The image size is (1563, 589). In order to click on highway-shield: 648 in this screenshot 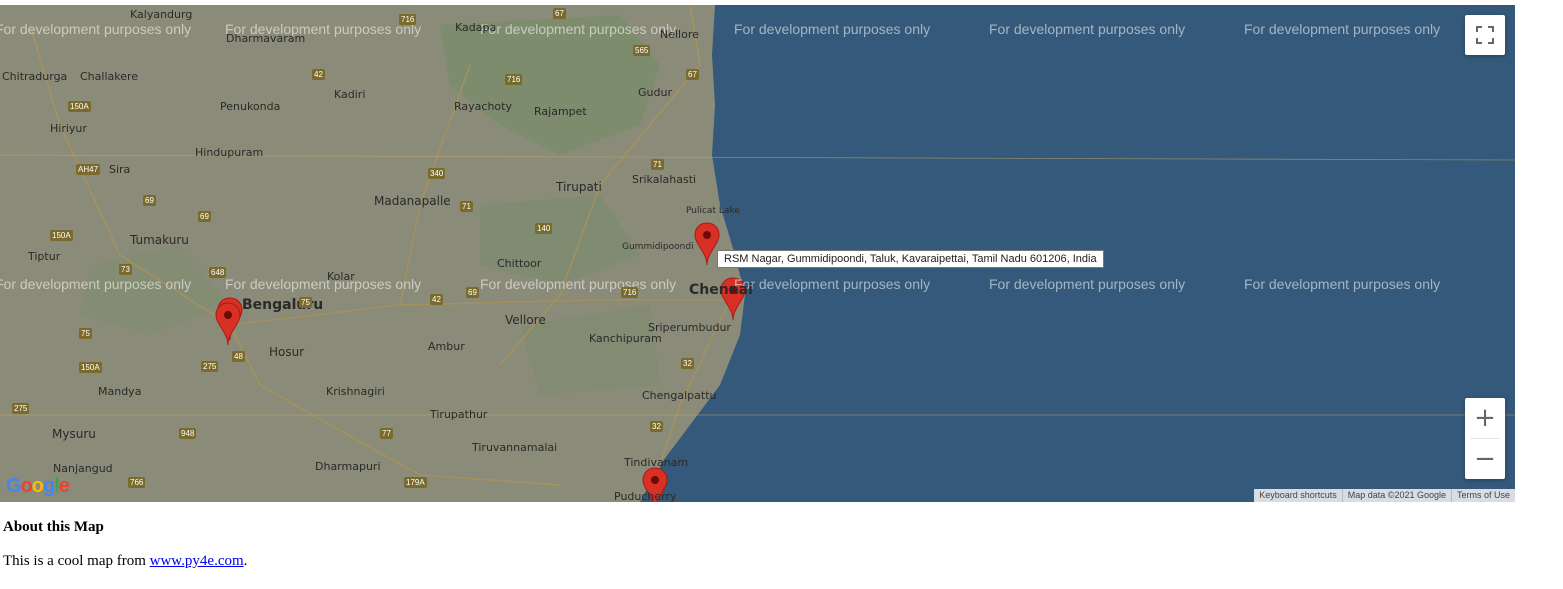, I will do `click(218, 272)`.